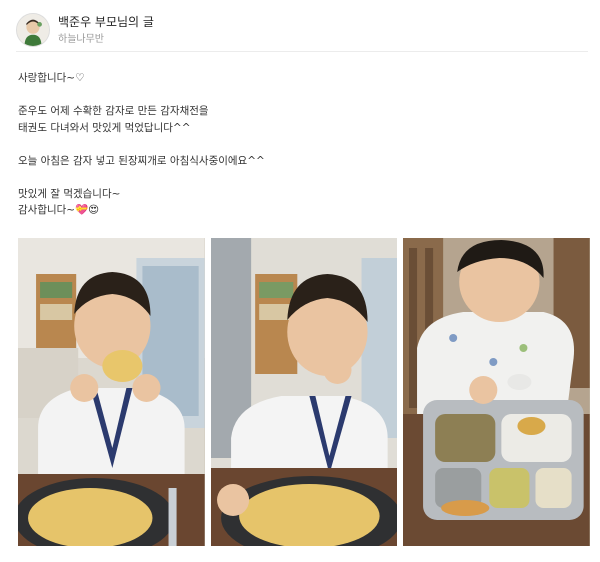 This screenshot has width=600, height=562. I want to click on child-avatar-icon, so click(33, 30).